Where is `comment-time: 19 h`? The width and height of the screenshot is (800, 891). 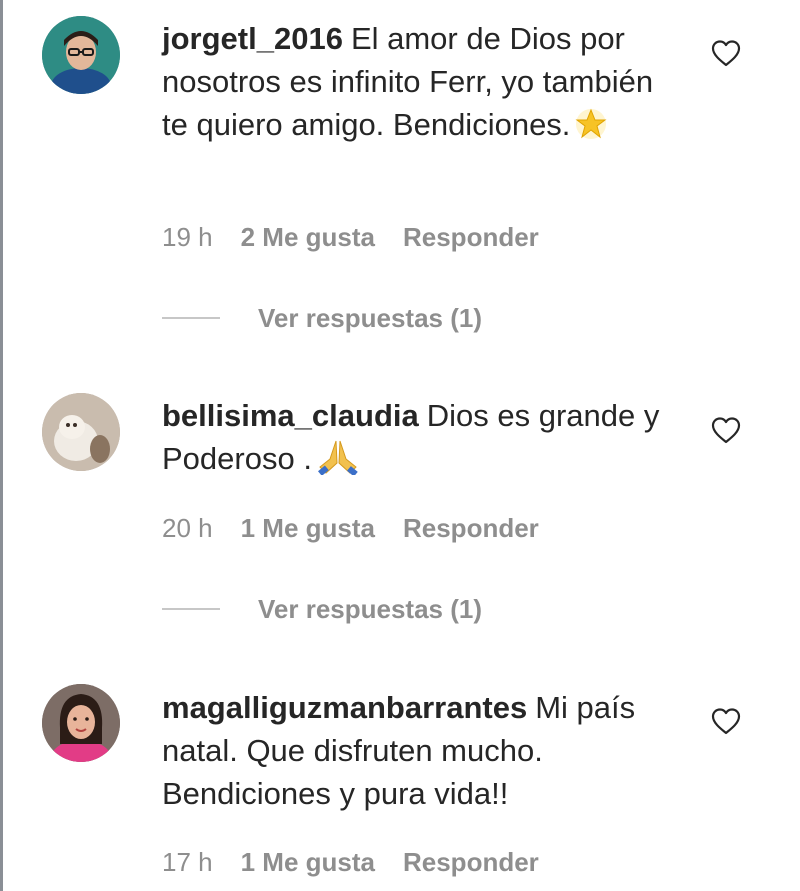
comment-time: 19 h is located at coordinates (187, 237).